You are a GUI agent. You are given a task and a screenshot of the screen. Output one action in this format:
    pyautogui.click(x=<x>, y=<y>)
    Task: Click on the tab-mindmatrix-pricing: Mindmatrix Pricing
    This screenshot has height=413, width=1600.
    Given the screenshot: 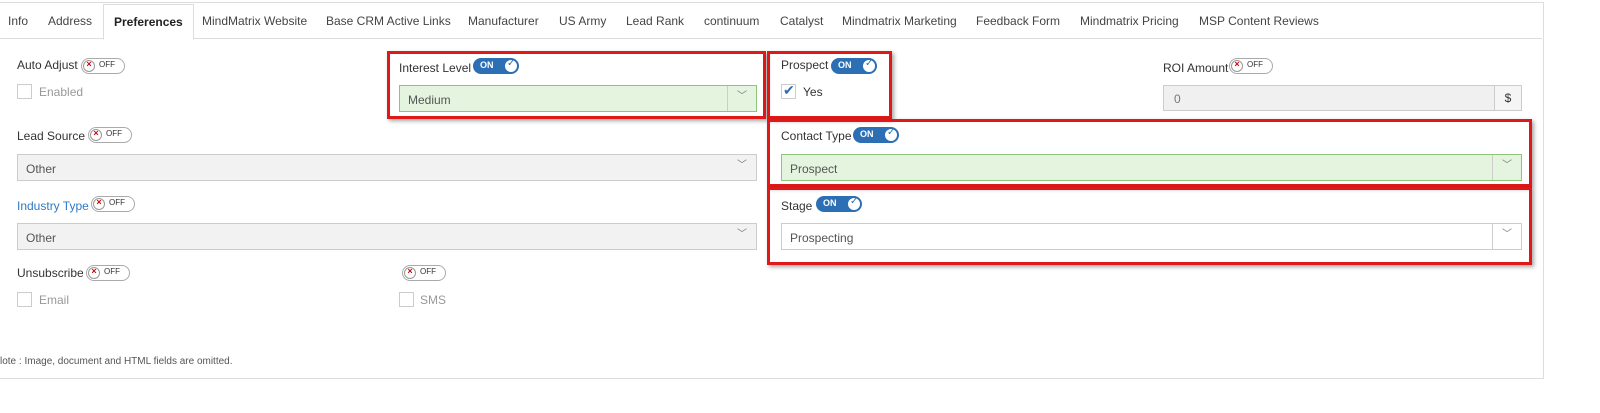 What is the action you would take?
    pyautogui.click(x=1129, y=21)
    